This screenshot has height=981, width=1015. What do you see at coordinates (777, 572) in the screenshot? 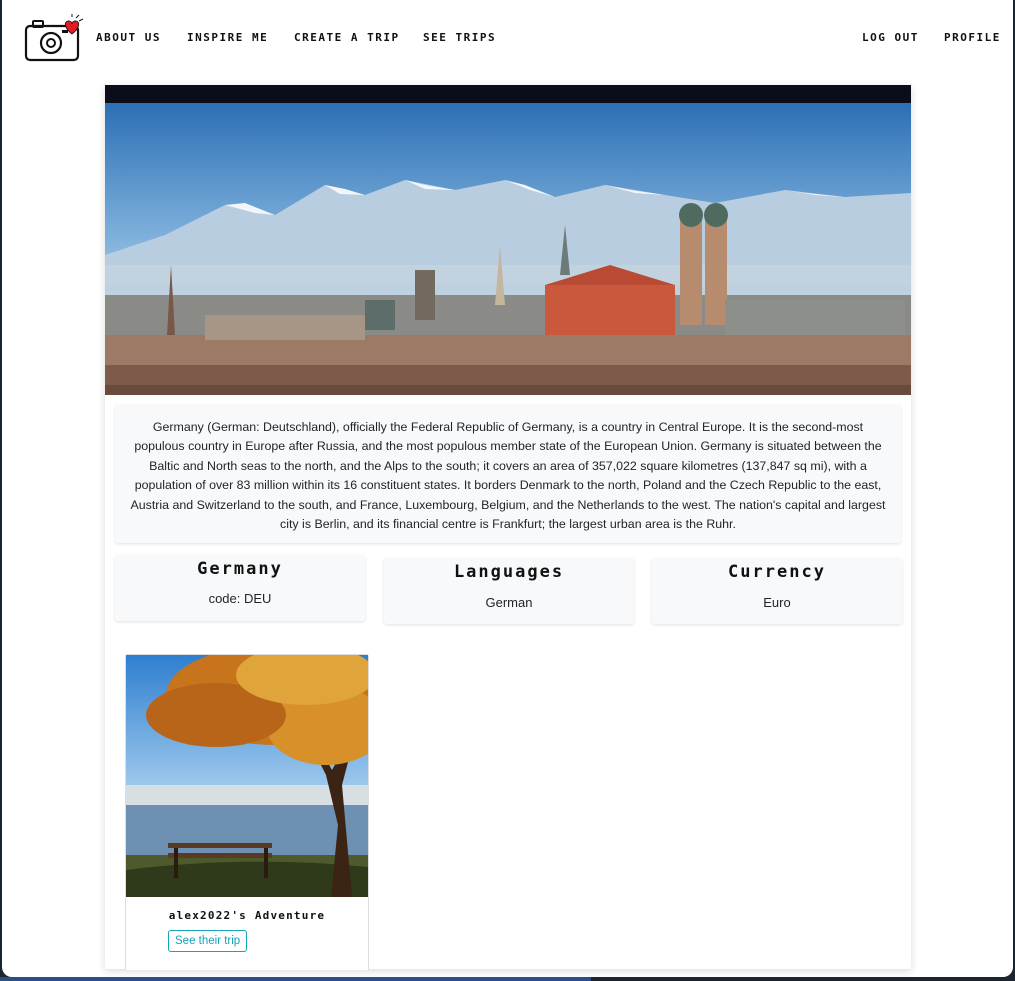
I see `currency-title: Currency` at bounding box center [777, 572].